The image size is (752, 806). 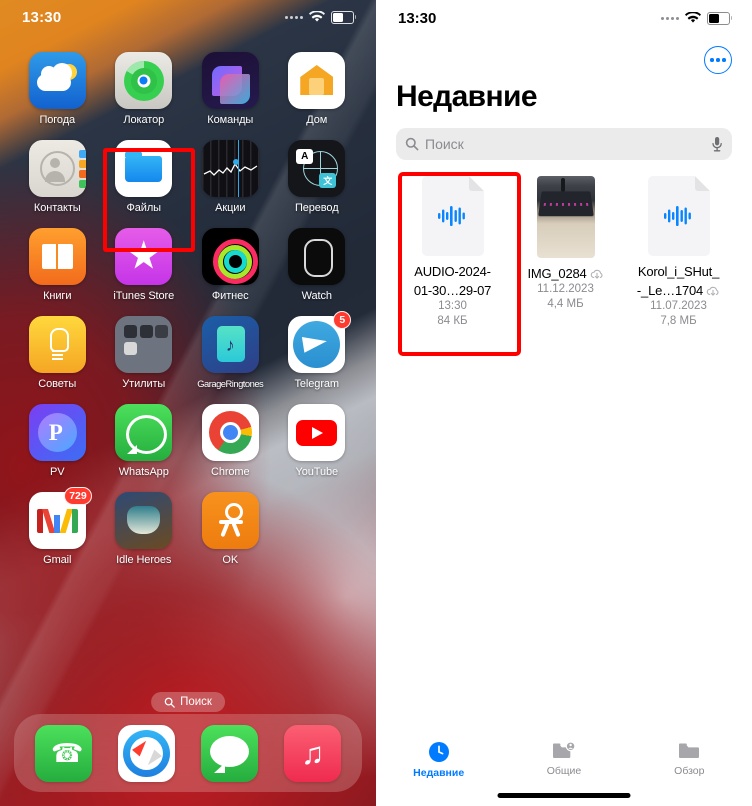 I want to click on music-app-icon: ♫, so click(x=312, y=753).